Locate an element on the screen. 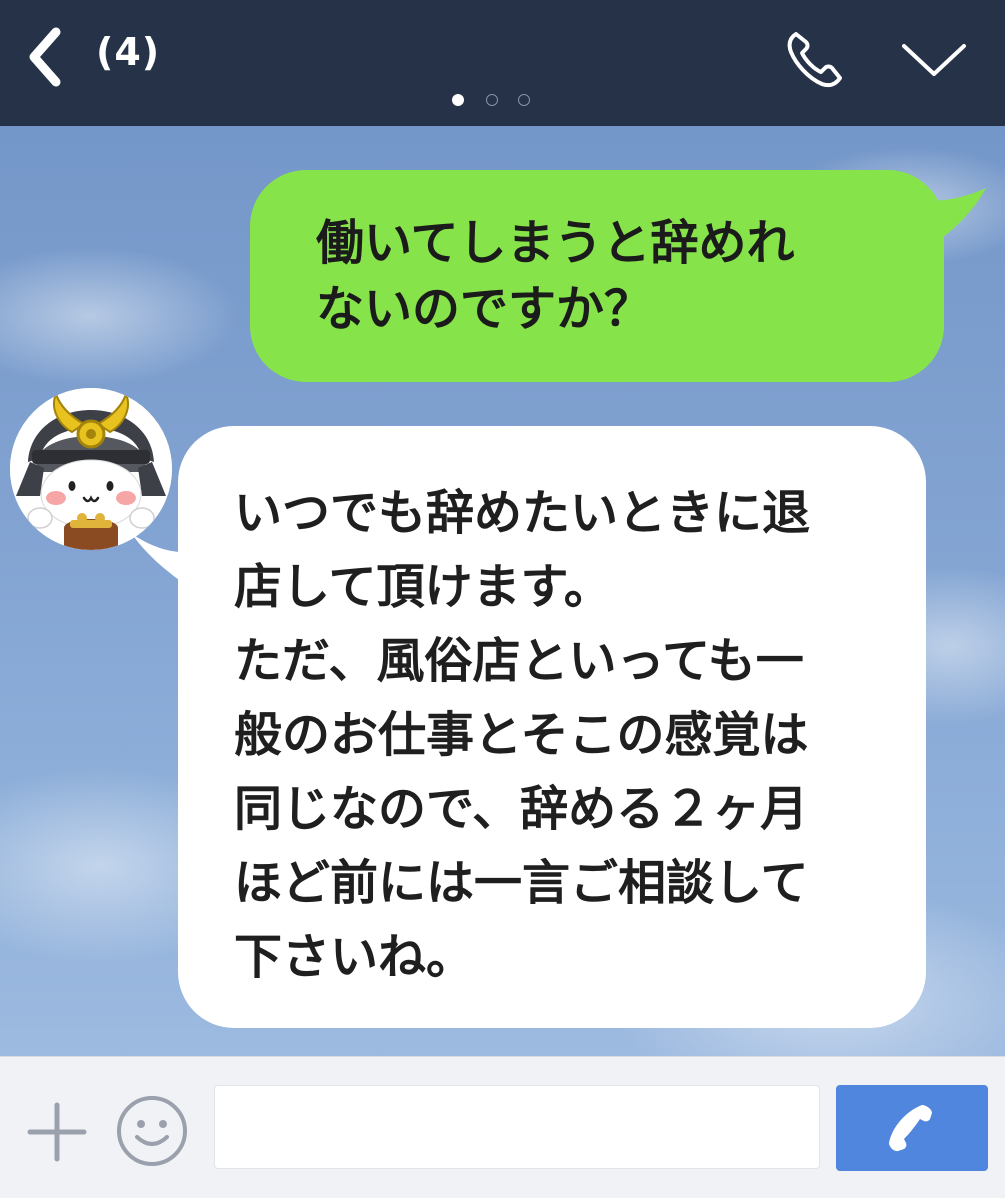  chevron-down-icon is located at coordinates (934, 60).